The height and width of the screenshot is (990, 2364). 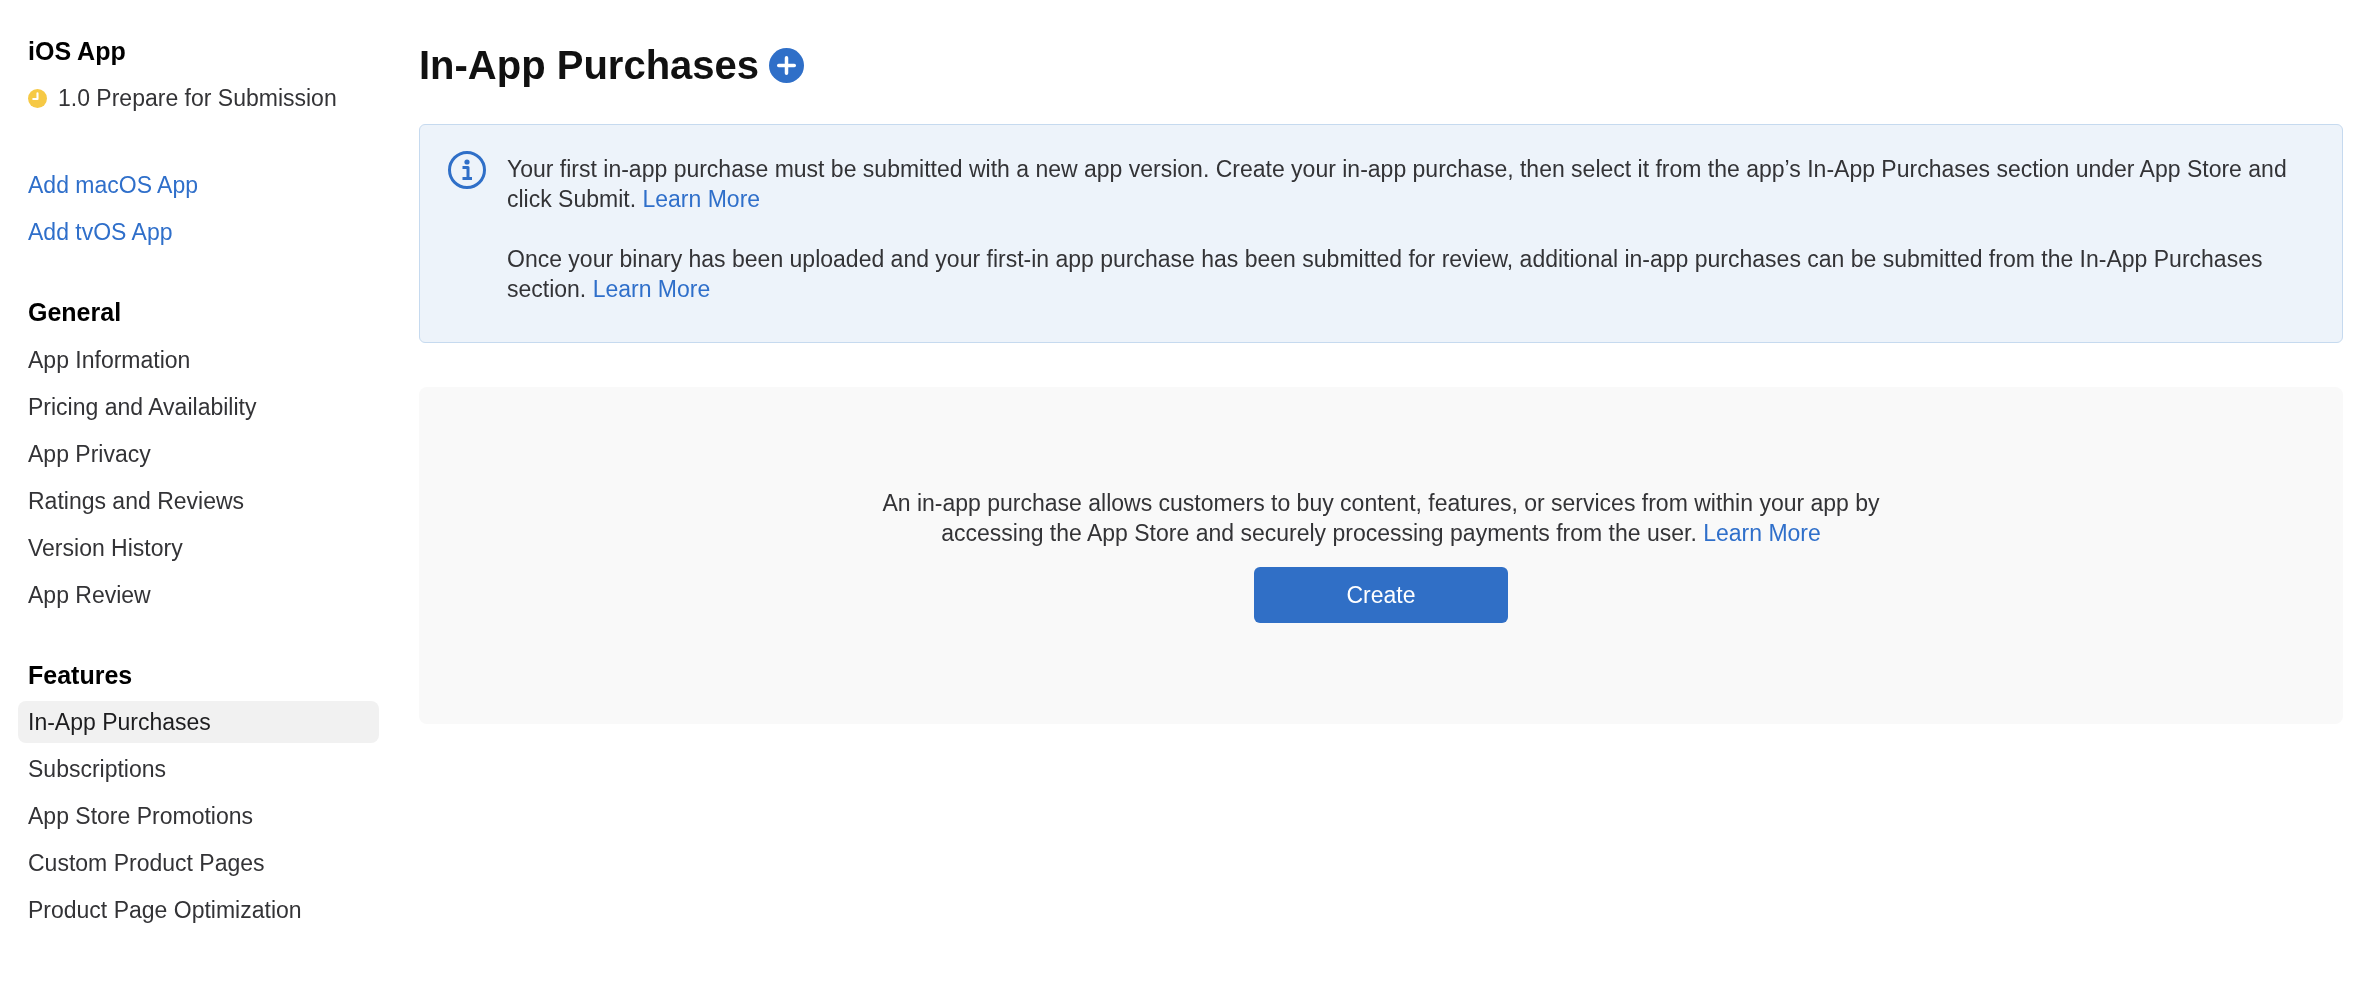 What do you see at coordinates (100, 232) in the screenshot?
I see `add-platform-link: Add tvOS App` at bounding box center [100, 232].